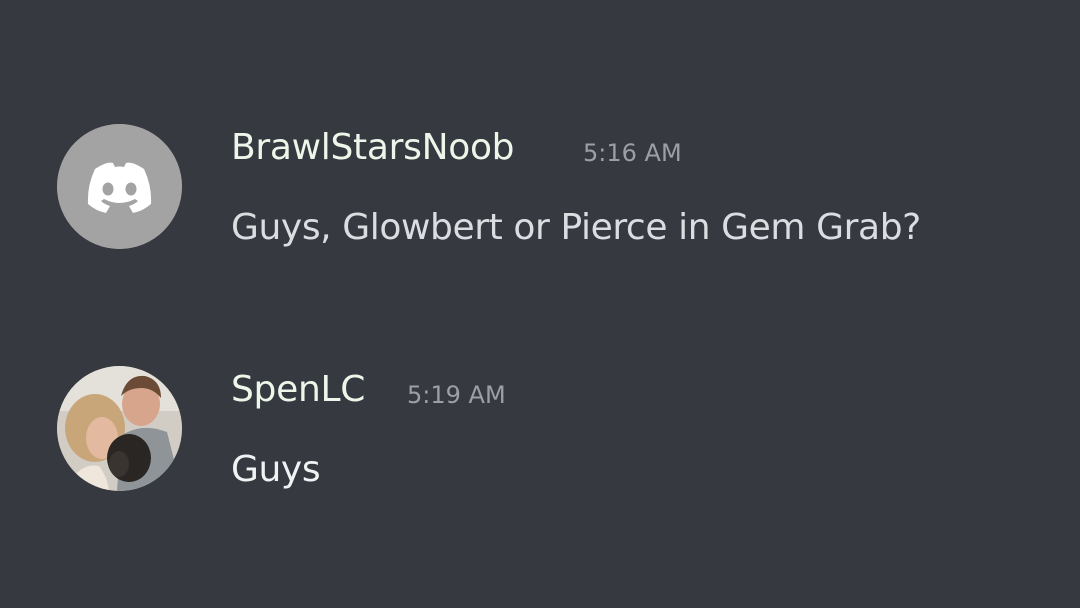 This screenshot has width=1080, height=608. I want to click on message-content: Guys, so click(276, 469).